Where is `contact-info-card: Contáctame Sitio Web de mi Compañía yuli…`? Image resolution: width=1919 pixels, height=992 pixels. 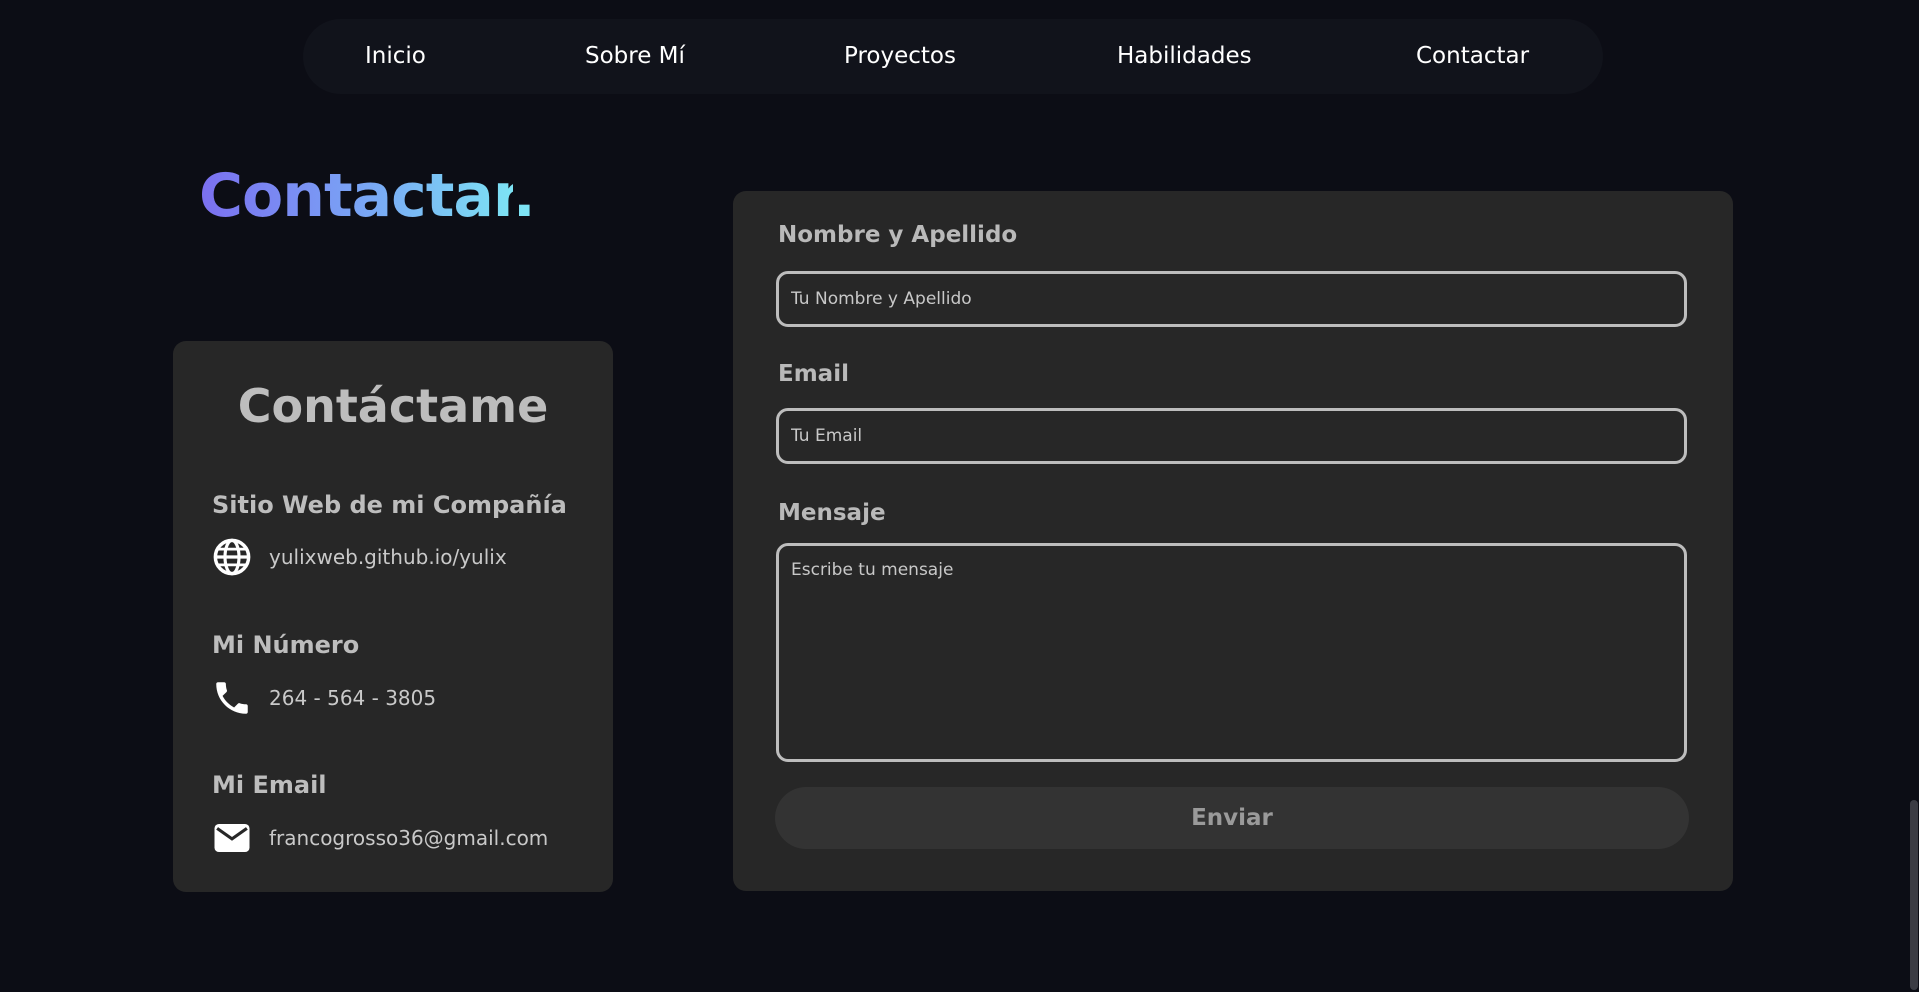
contact-info-card: Contáctame Sitio Web de mi Compañía yuli… is located at coordinates (393, 616).